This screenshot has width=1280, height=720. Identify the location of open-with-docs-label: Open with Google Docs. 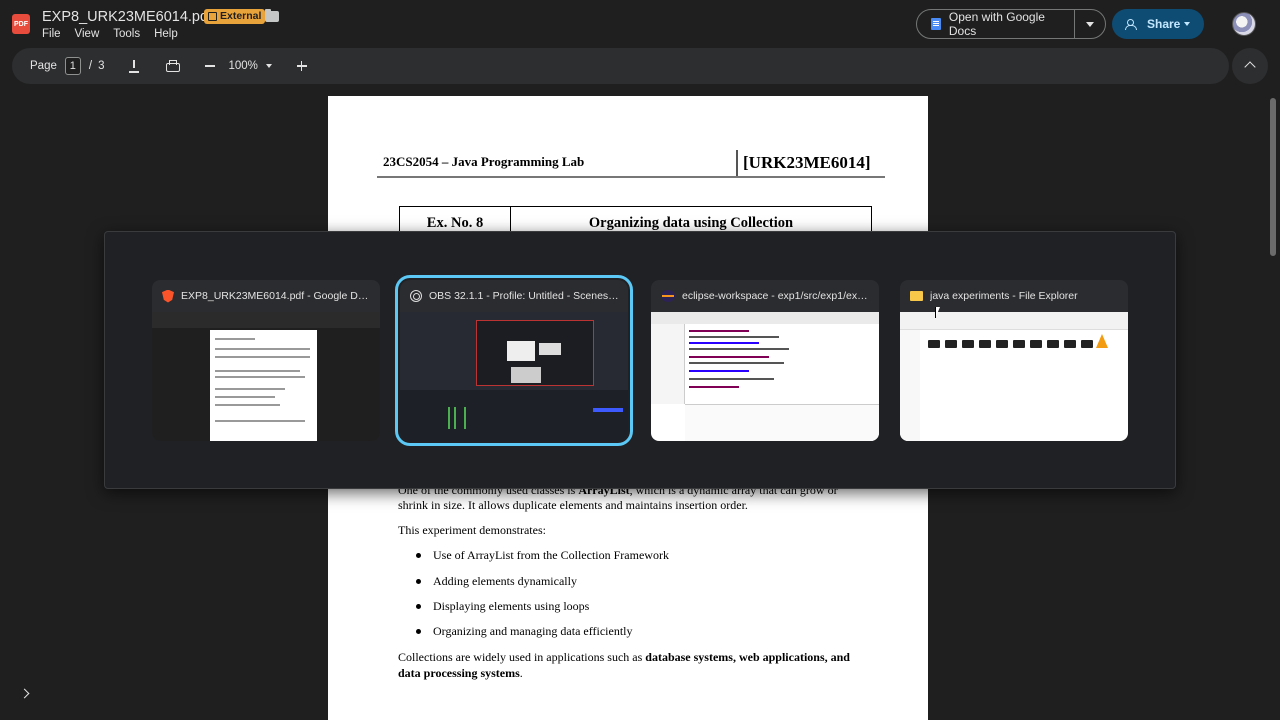
(996, 24).